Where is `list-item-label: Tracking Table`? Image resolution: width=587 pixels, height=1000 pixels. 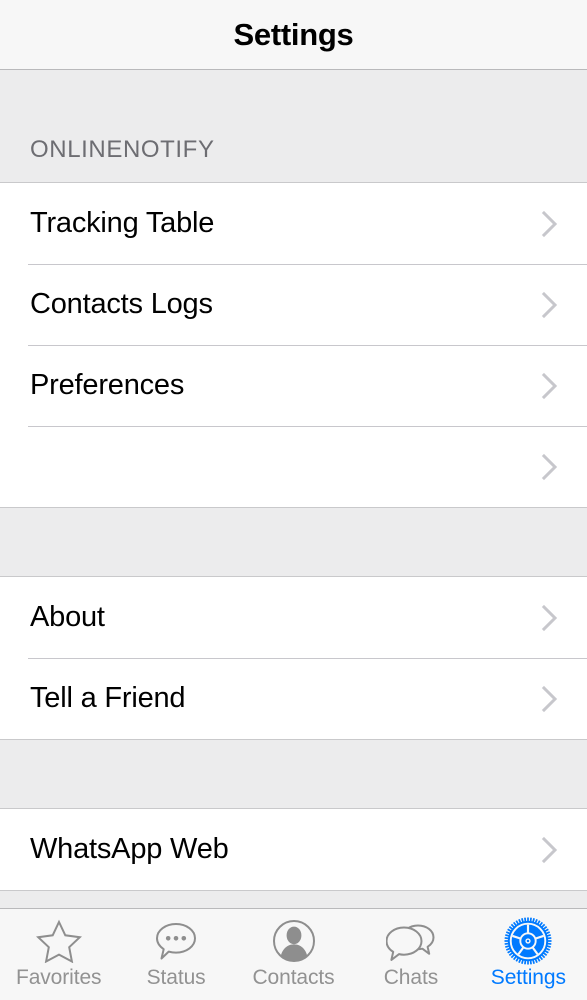 list-item-label: Tracking Table is located at coordinates (122, 223).